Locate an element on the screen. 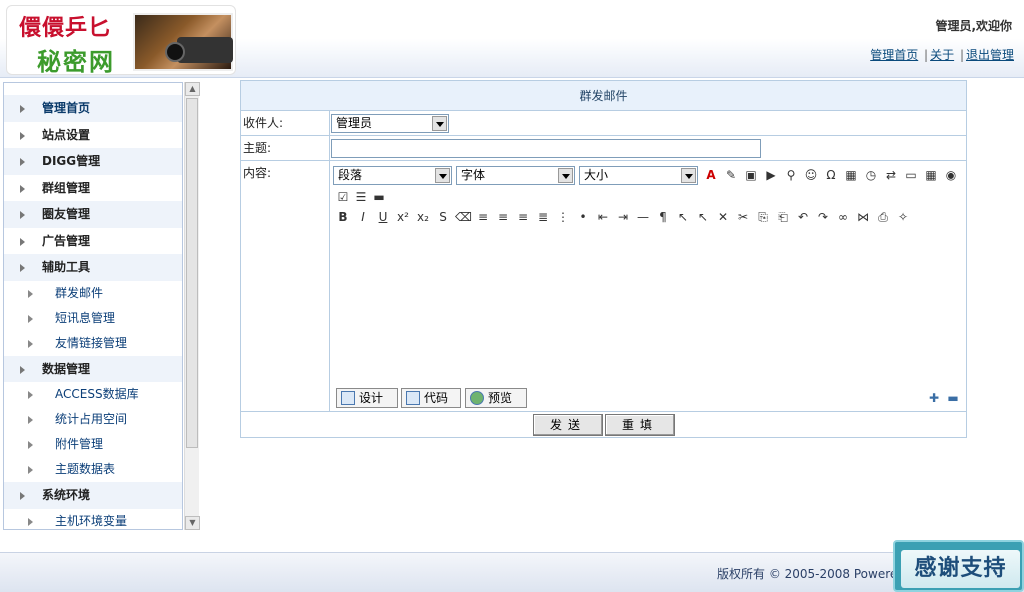  highlight-color-icon: ✎ is located at coordinates (731, 175).